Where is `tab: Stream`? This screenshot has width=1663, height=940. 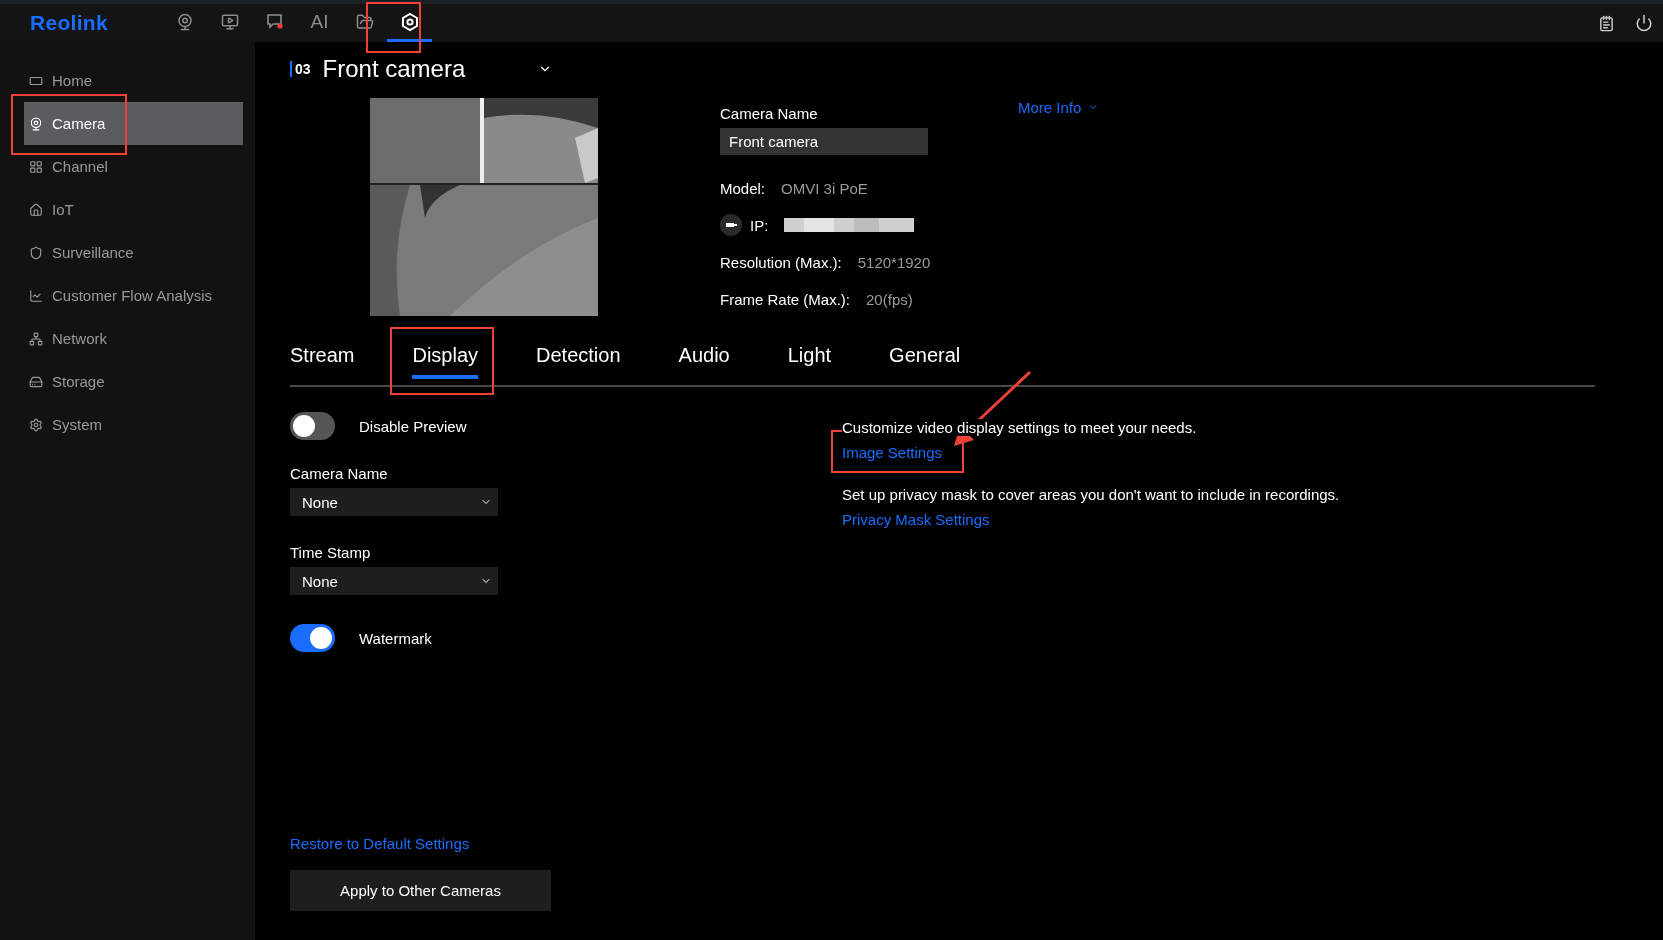 tab: Stream is located at coordinates (322, 358).